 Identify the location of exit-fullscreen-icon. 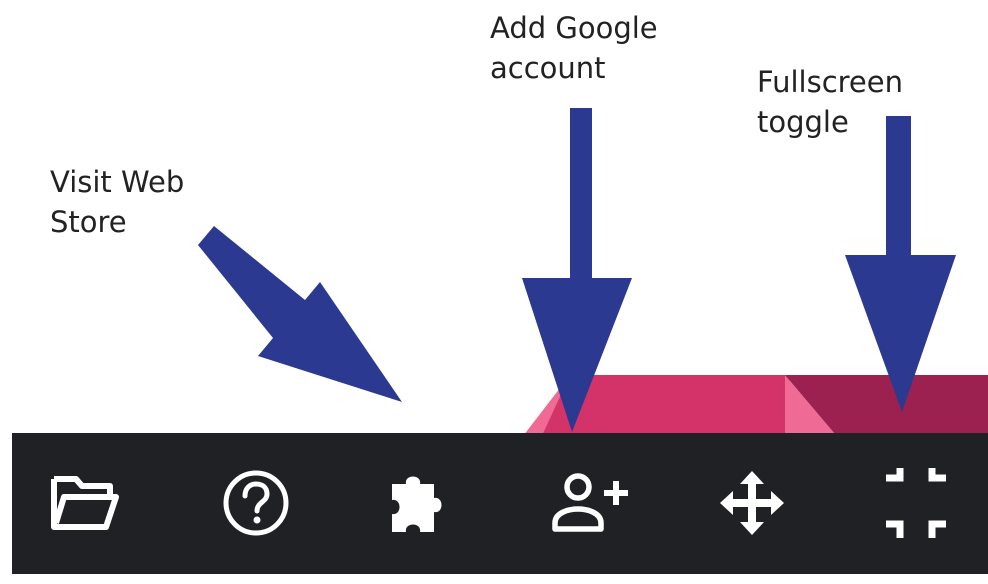
(916, 503).